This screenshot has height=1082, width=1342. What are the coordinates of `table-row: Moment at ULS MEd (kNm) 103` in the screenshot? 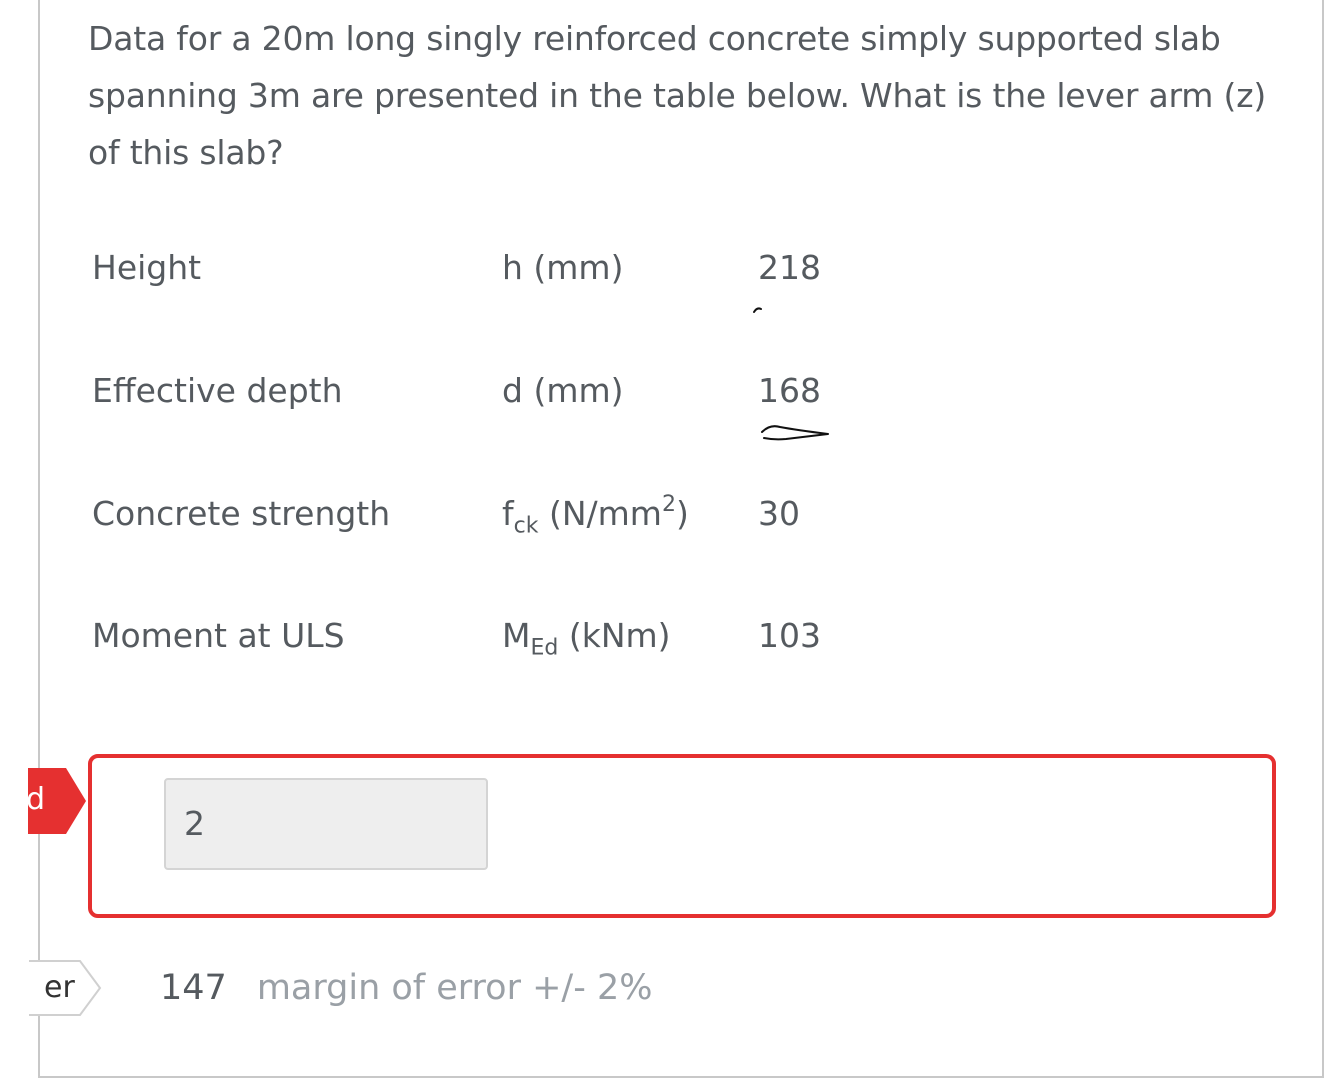 It's located at (542, 636).